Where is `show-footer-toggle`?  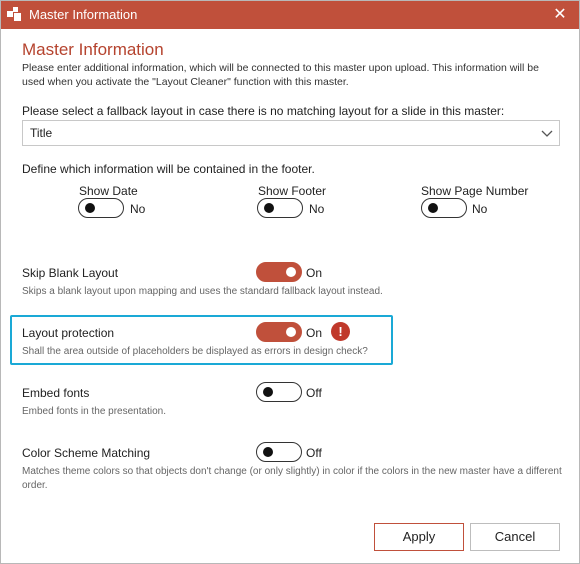 show-footer-toggle is located at coordinates (280, 208).